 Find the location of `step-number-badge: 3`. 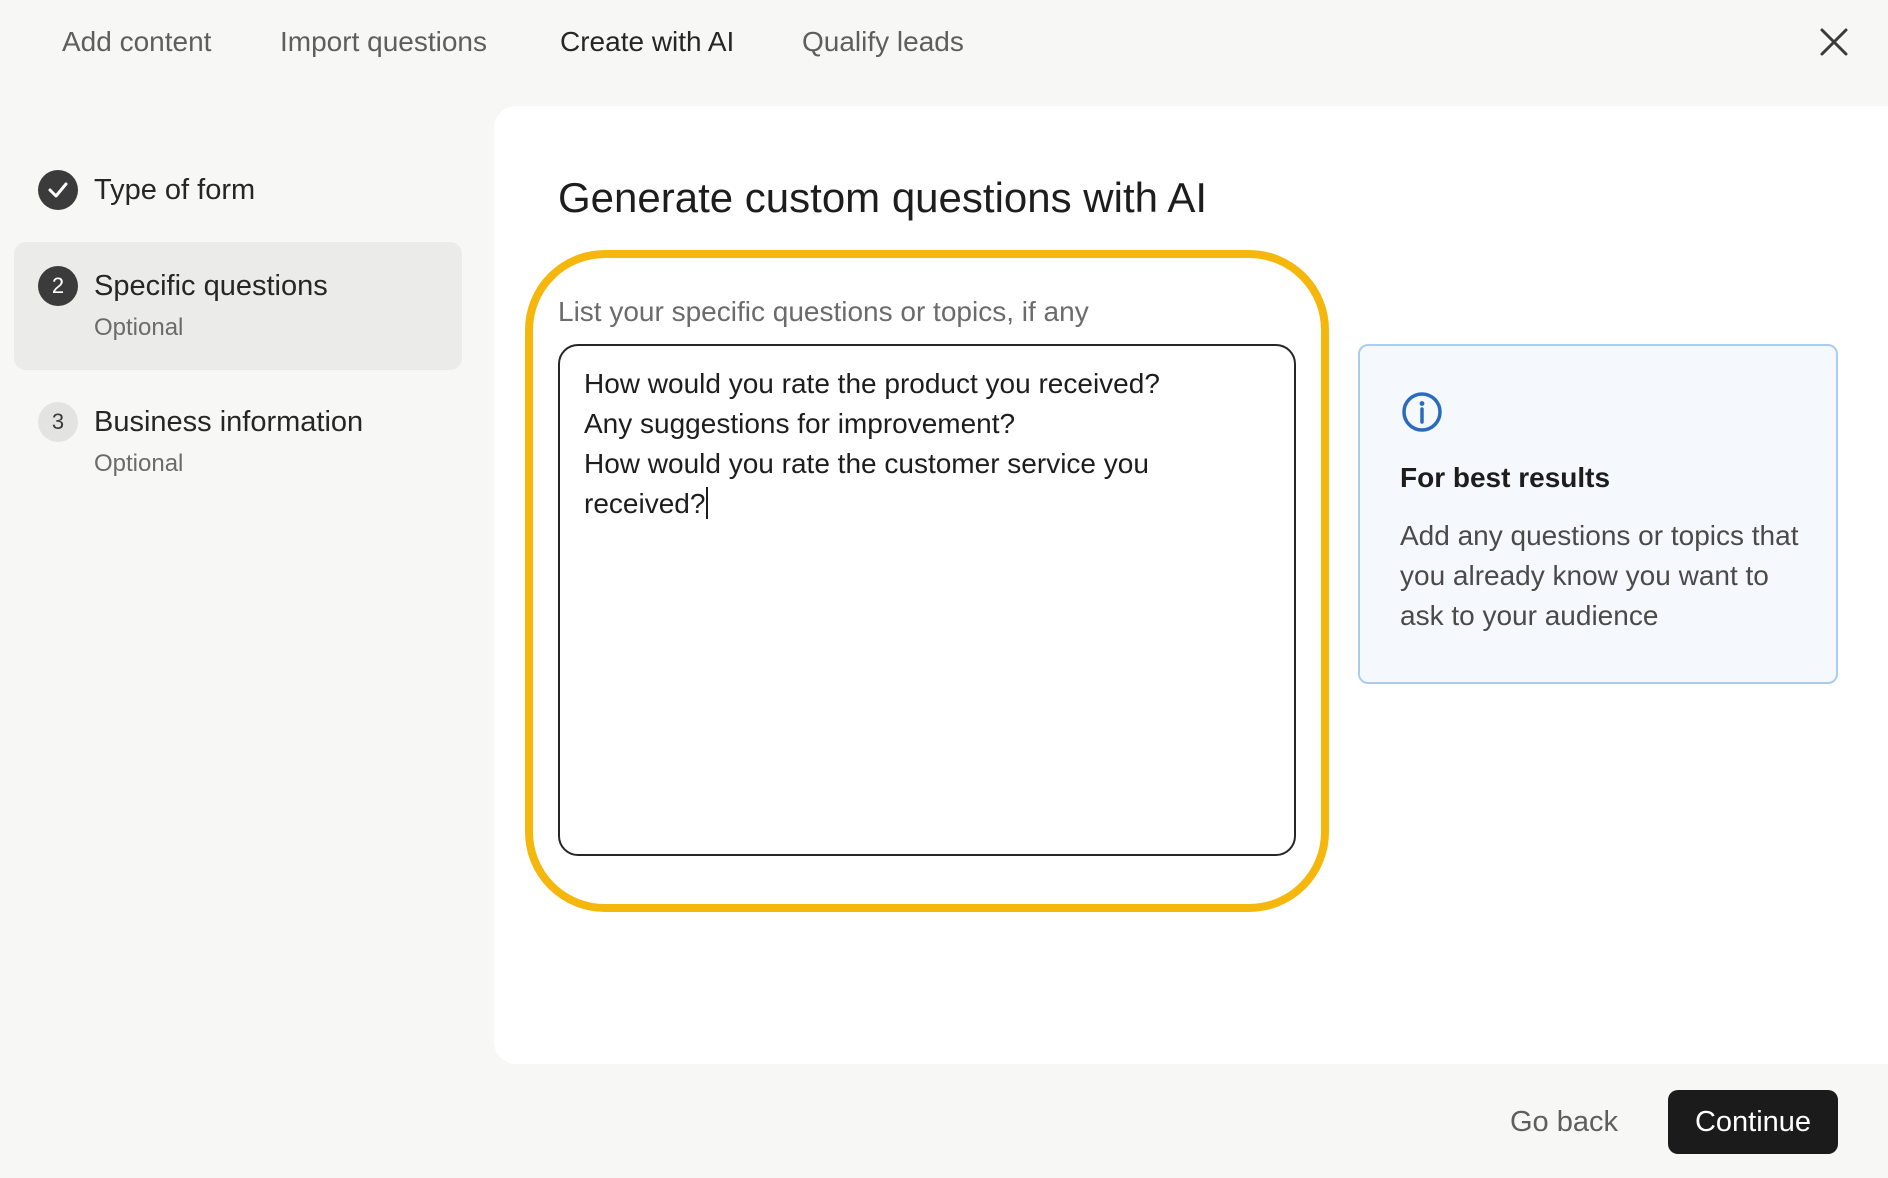

step-number-badge: 3 is located at coordinates (58, 422).